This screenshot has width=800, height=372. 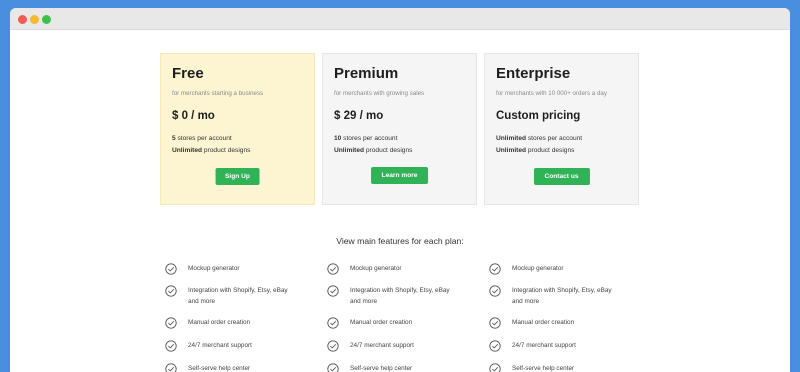 I want to click on plan-subtitle: for merchants with 10 000+ orders a day, so click(x=551, y=93).